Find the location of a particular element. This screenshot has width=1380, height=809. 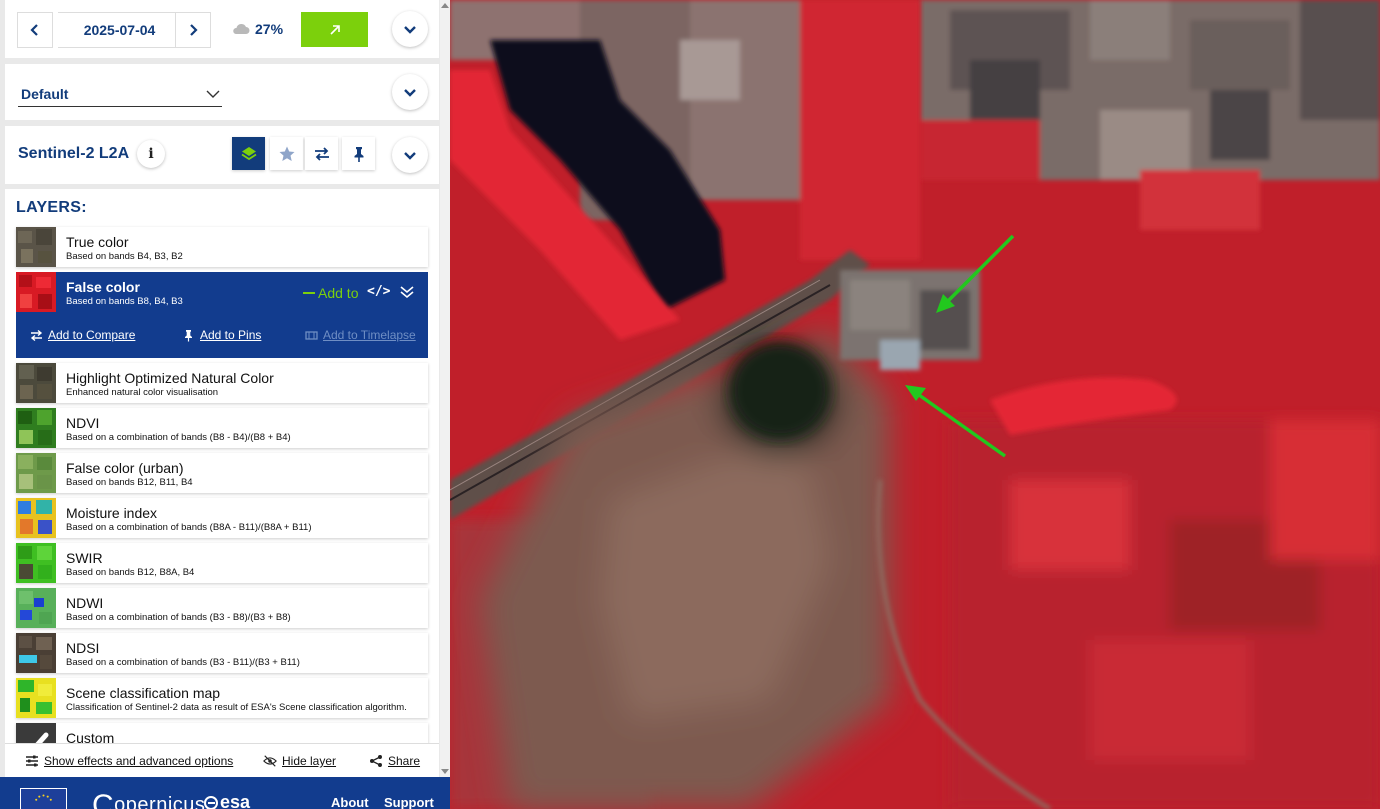

eye-slash-icon is located at coordinates (270, 761).